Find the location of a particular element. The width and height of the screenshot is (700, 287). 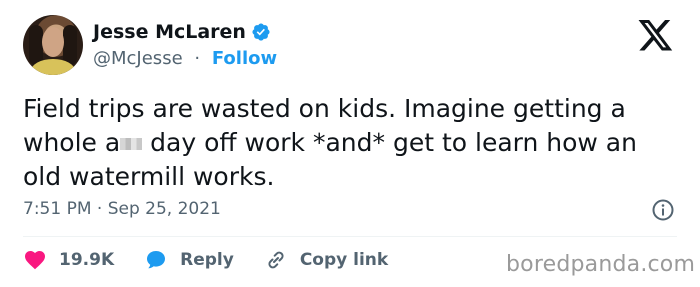

watermark: boredpanda.com is located at coordinates (601, 264).